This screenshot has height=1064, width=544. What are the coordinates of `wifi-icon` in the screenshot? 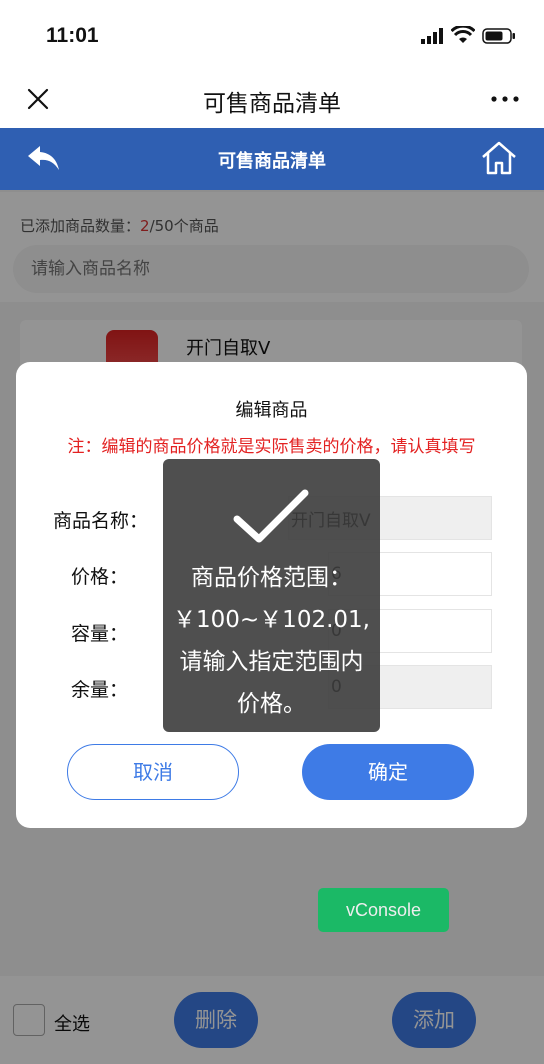 It's located at (463, 34).